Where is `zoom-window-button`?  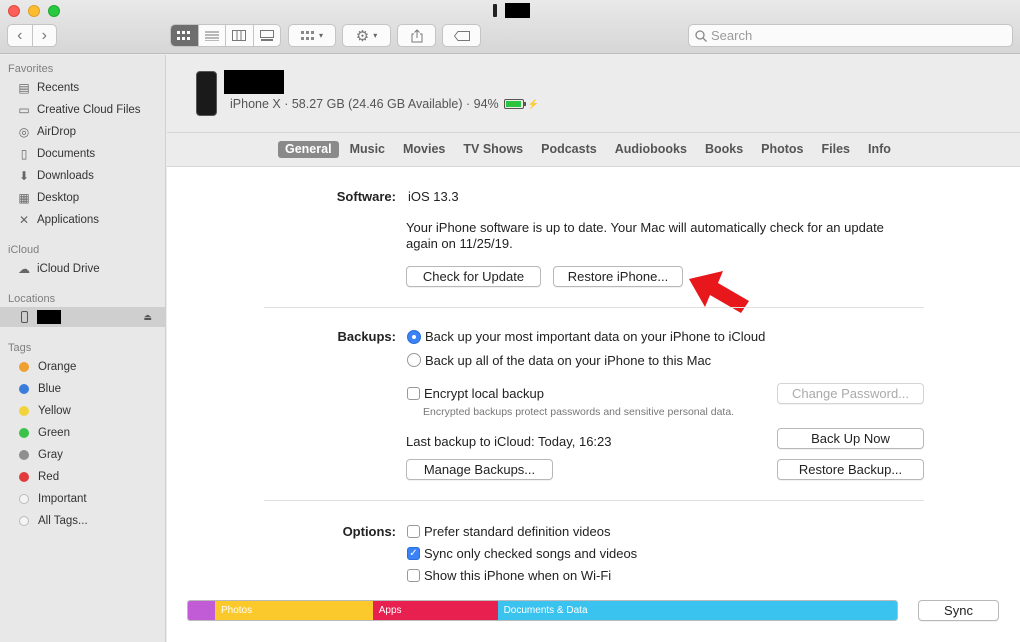
zoom-window-button is located at coordinates (54, 11).